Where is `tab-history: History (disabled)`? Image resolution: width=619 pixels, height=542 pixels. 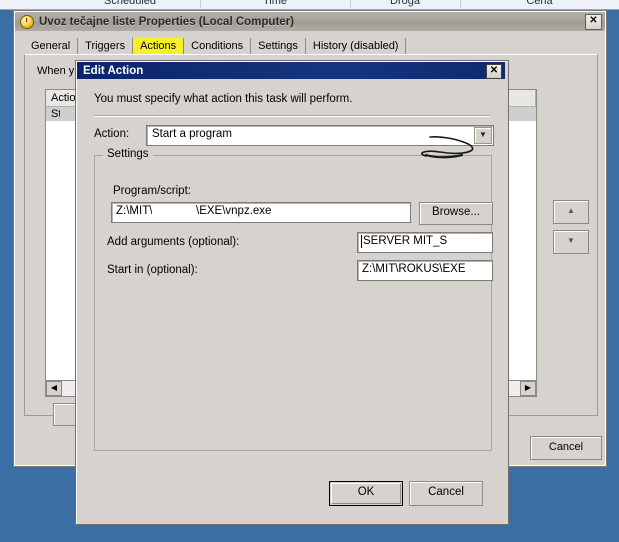 tab-history: History (disabled) is located at coordinates (356, 46).